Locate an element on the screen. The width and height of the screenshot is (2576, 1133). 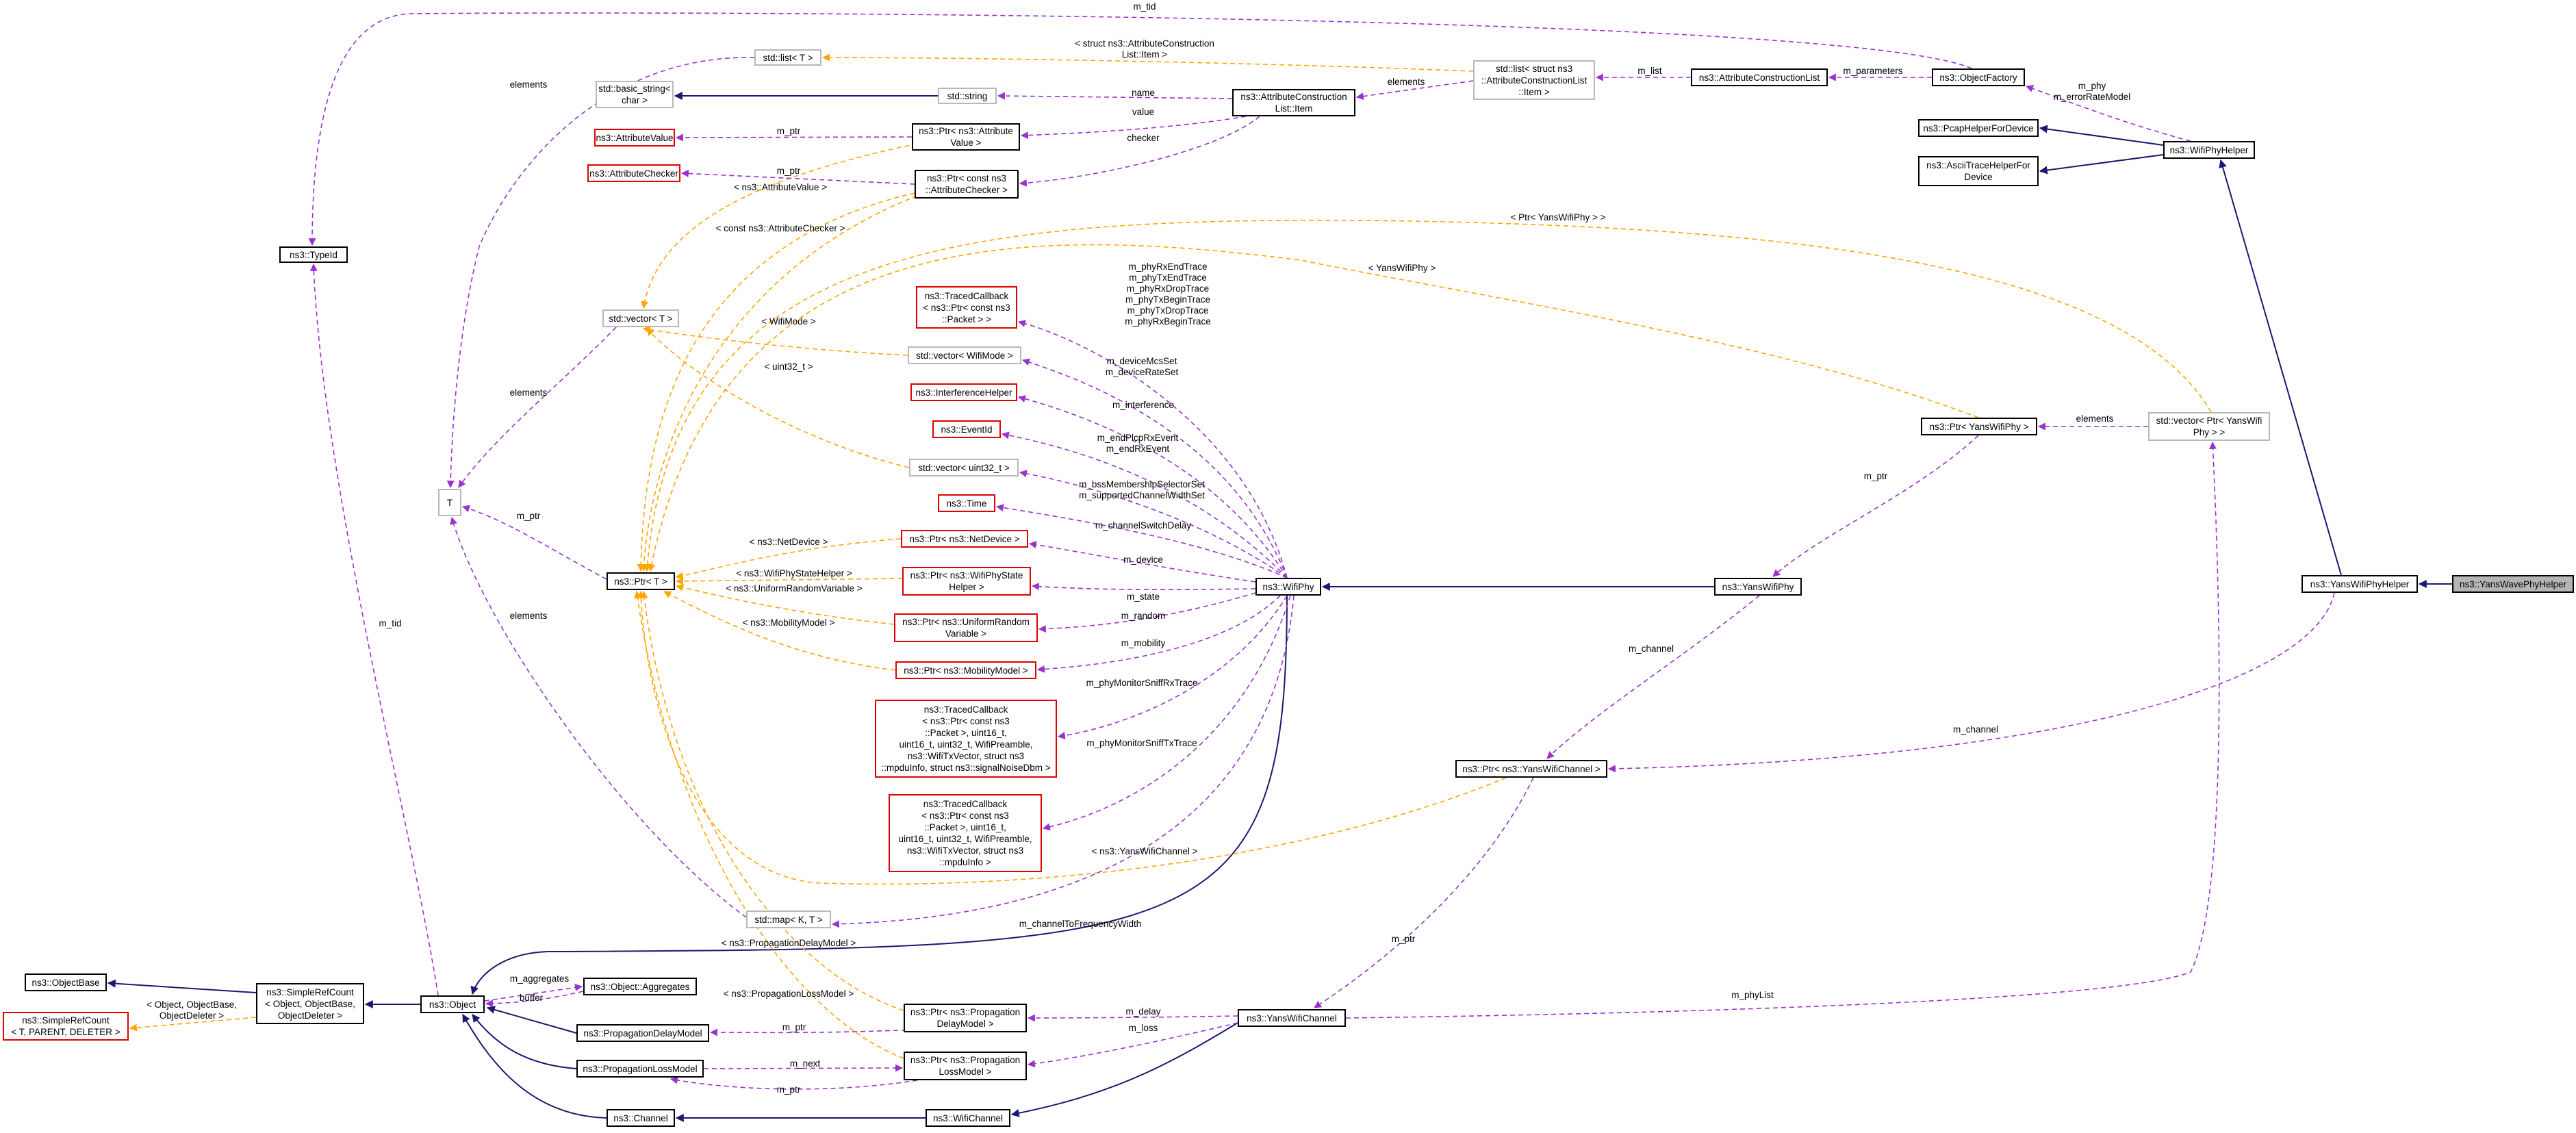
tmpl-wifimode-vector is located at coordinates (775, 341).